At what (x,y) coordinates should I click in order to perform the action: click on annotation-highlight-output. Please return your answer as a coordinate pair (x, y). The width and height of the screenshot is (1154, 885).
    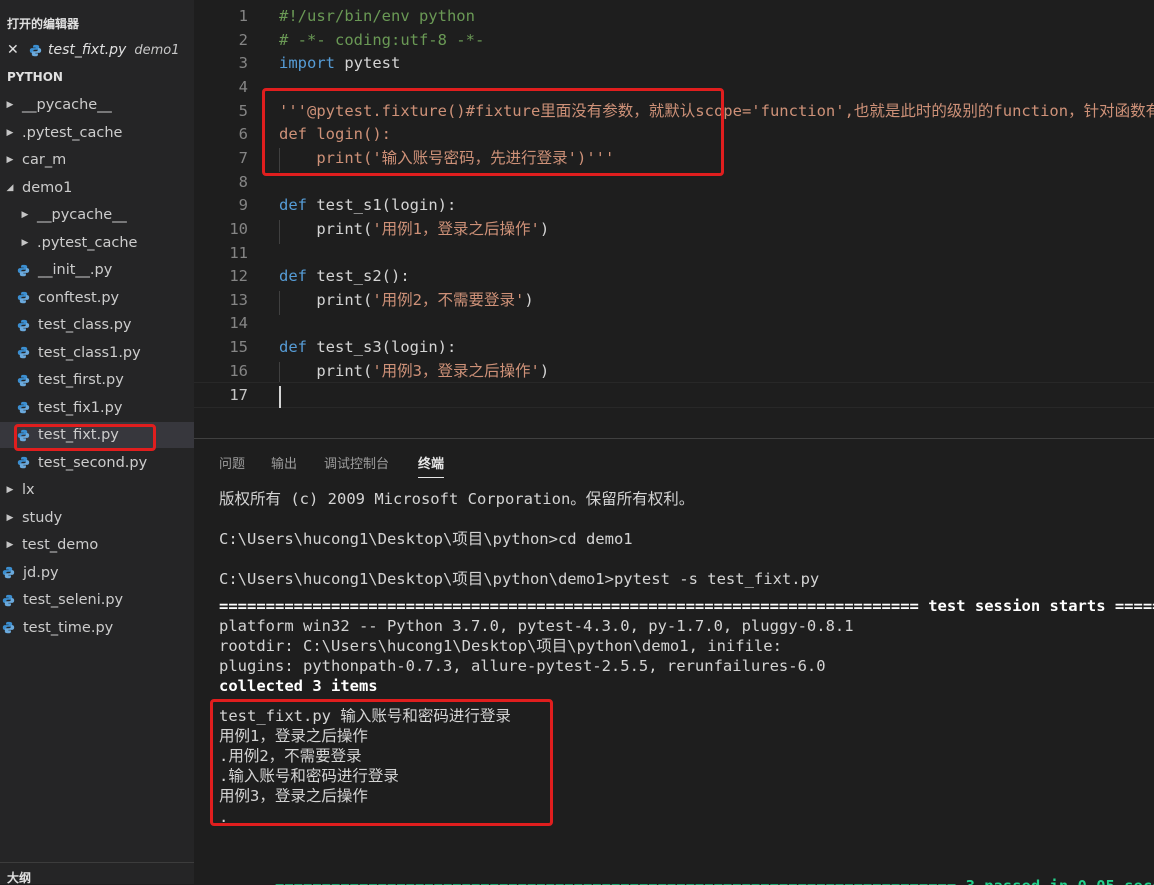
    Looking at the image, I should click on (381, 762).